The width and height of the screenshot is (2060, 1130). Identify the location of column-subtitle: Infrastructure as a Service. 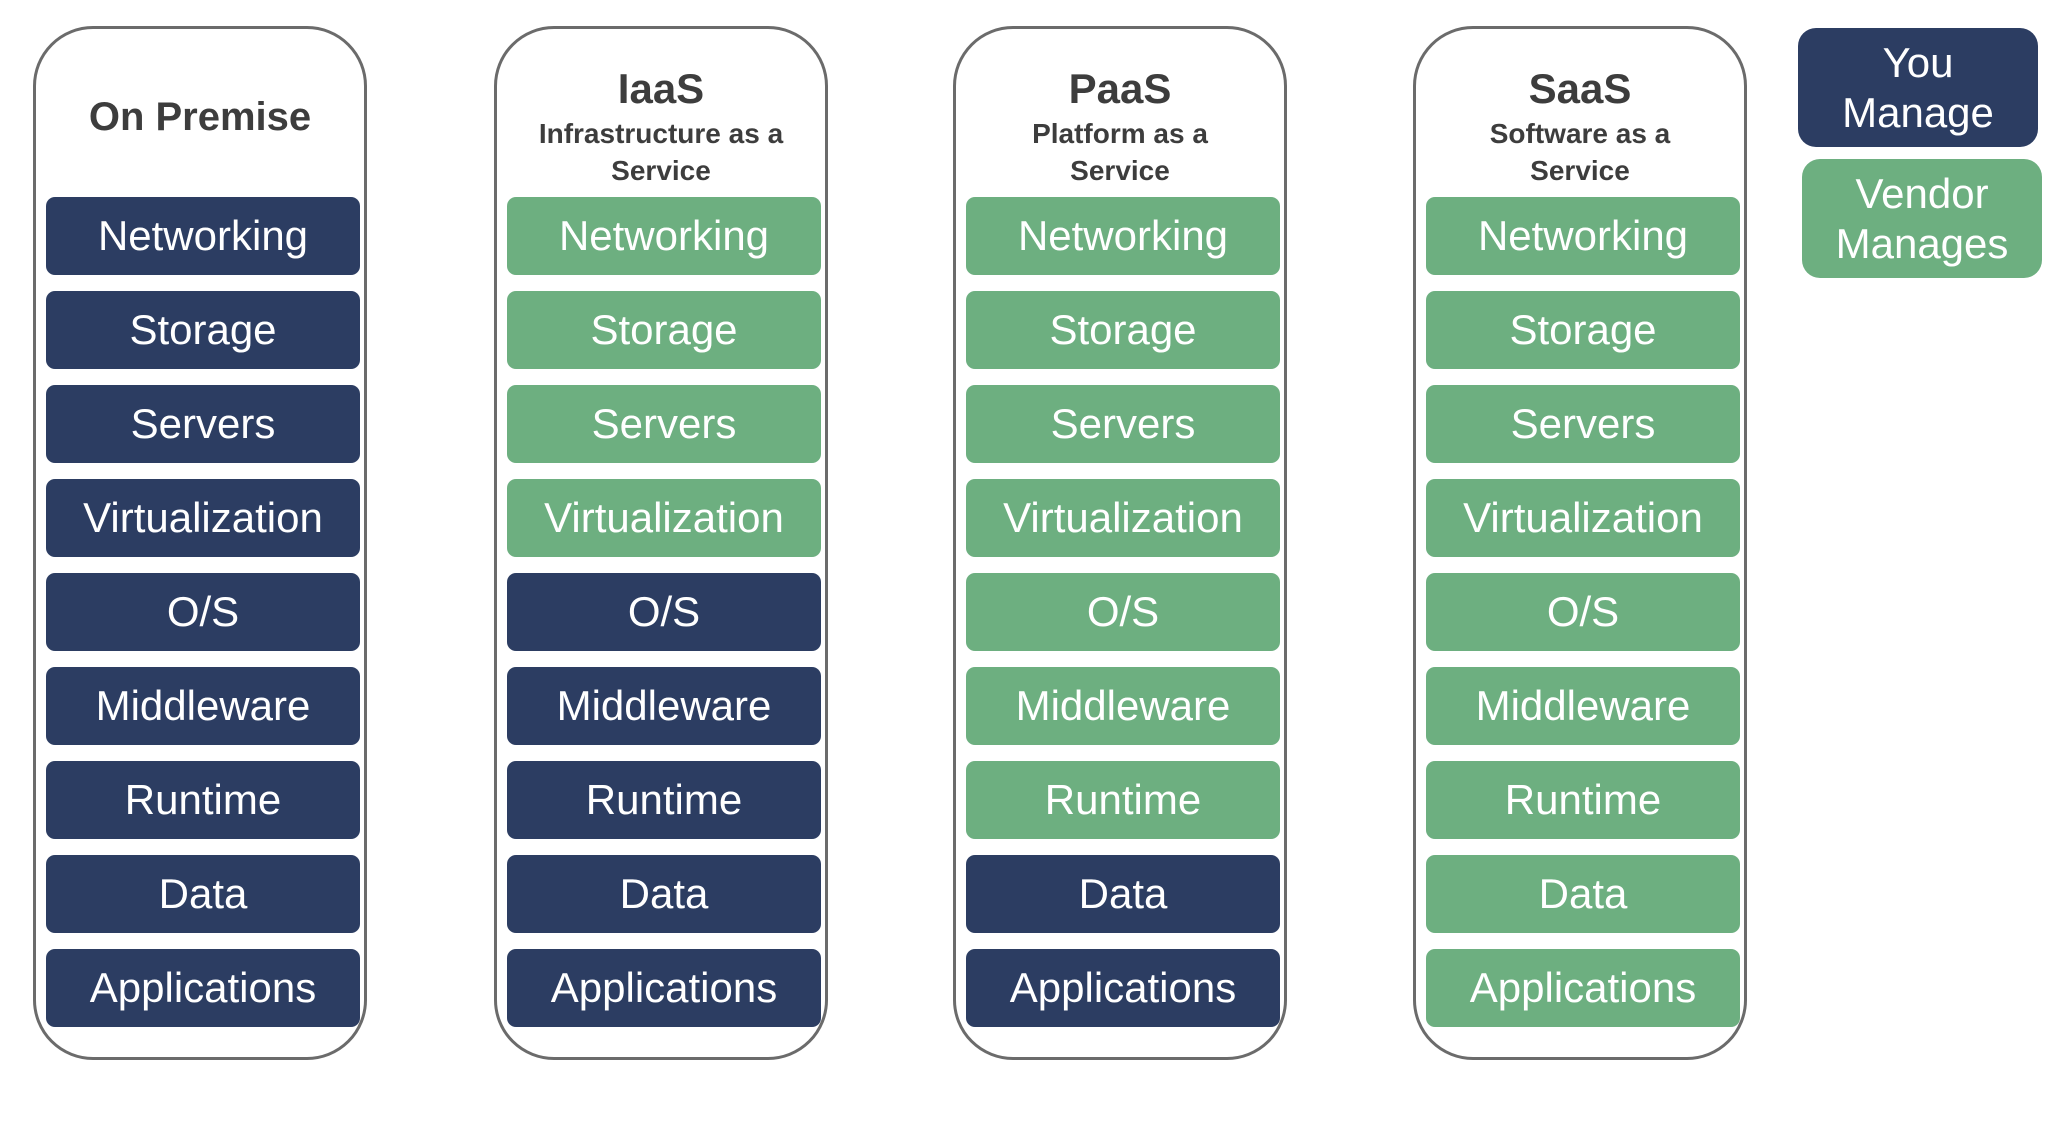
(661, 152).